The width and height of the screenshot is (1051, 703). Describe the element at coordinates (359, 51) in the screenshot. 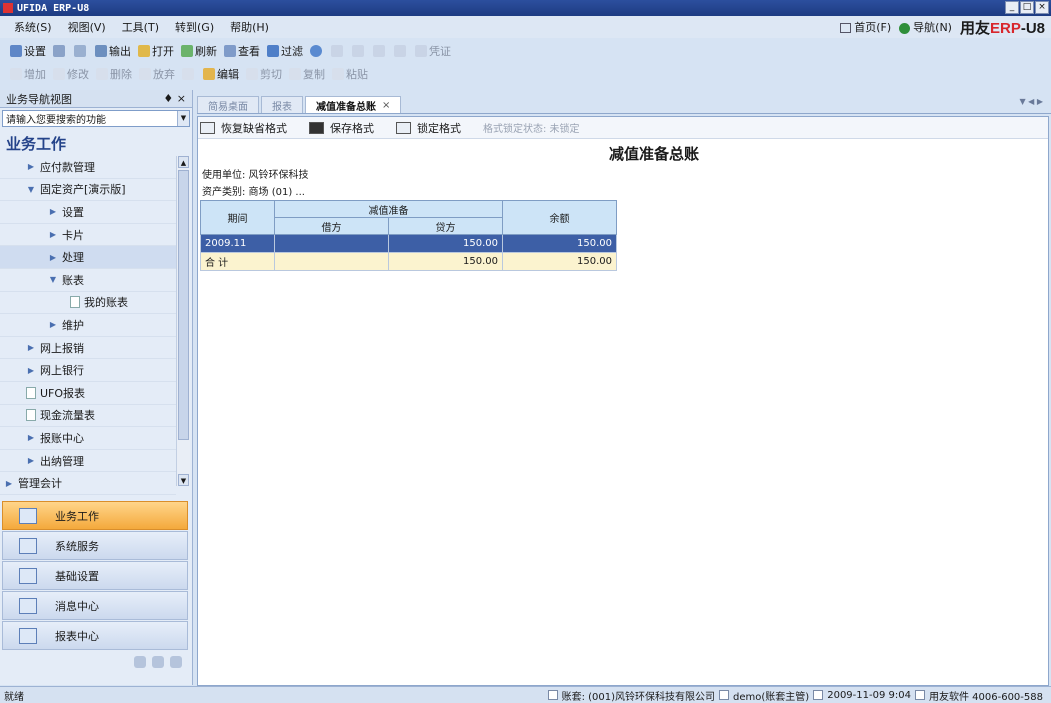

I see `prev-button` at that location.